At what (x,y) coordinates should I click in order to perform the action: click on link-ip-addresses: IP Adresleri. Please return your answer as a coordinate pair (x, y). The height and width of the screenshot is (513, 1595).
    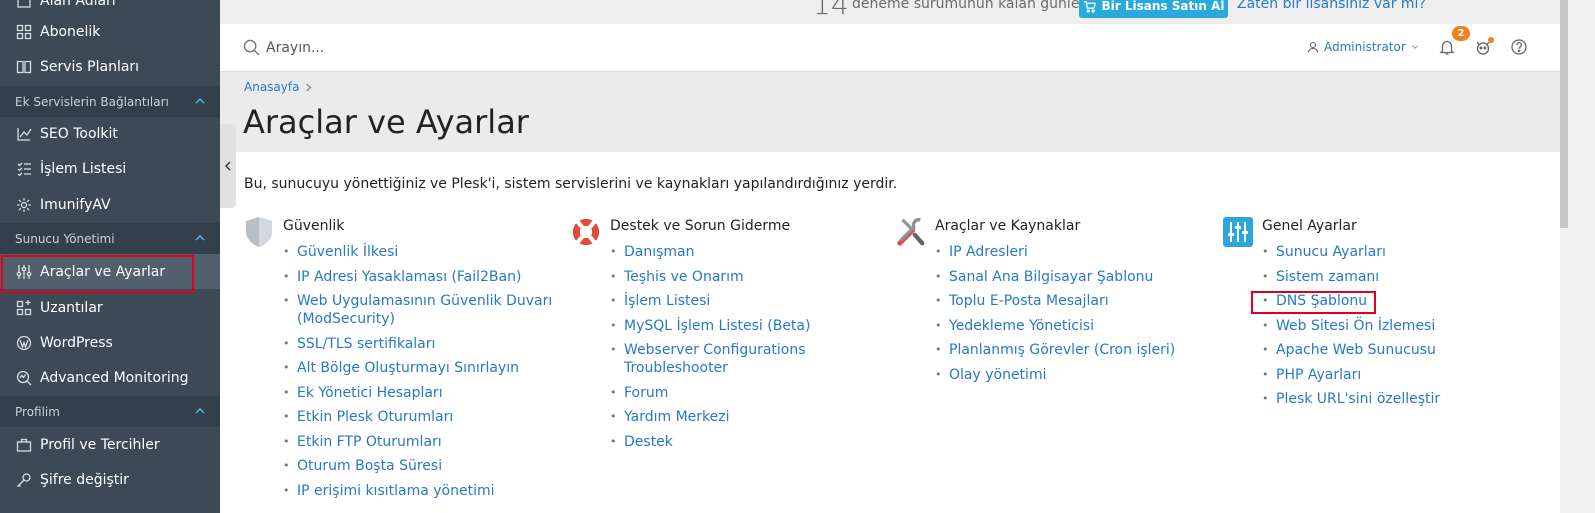
    Looking at the image, I should click on (1070, 252).